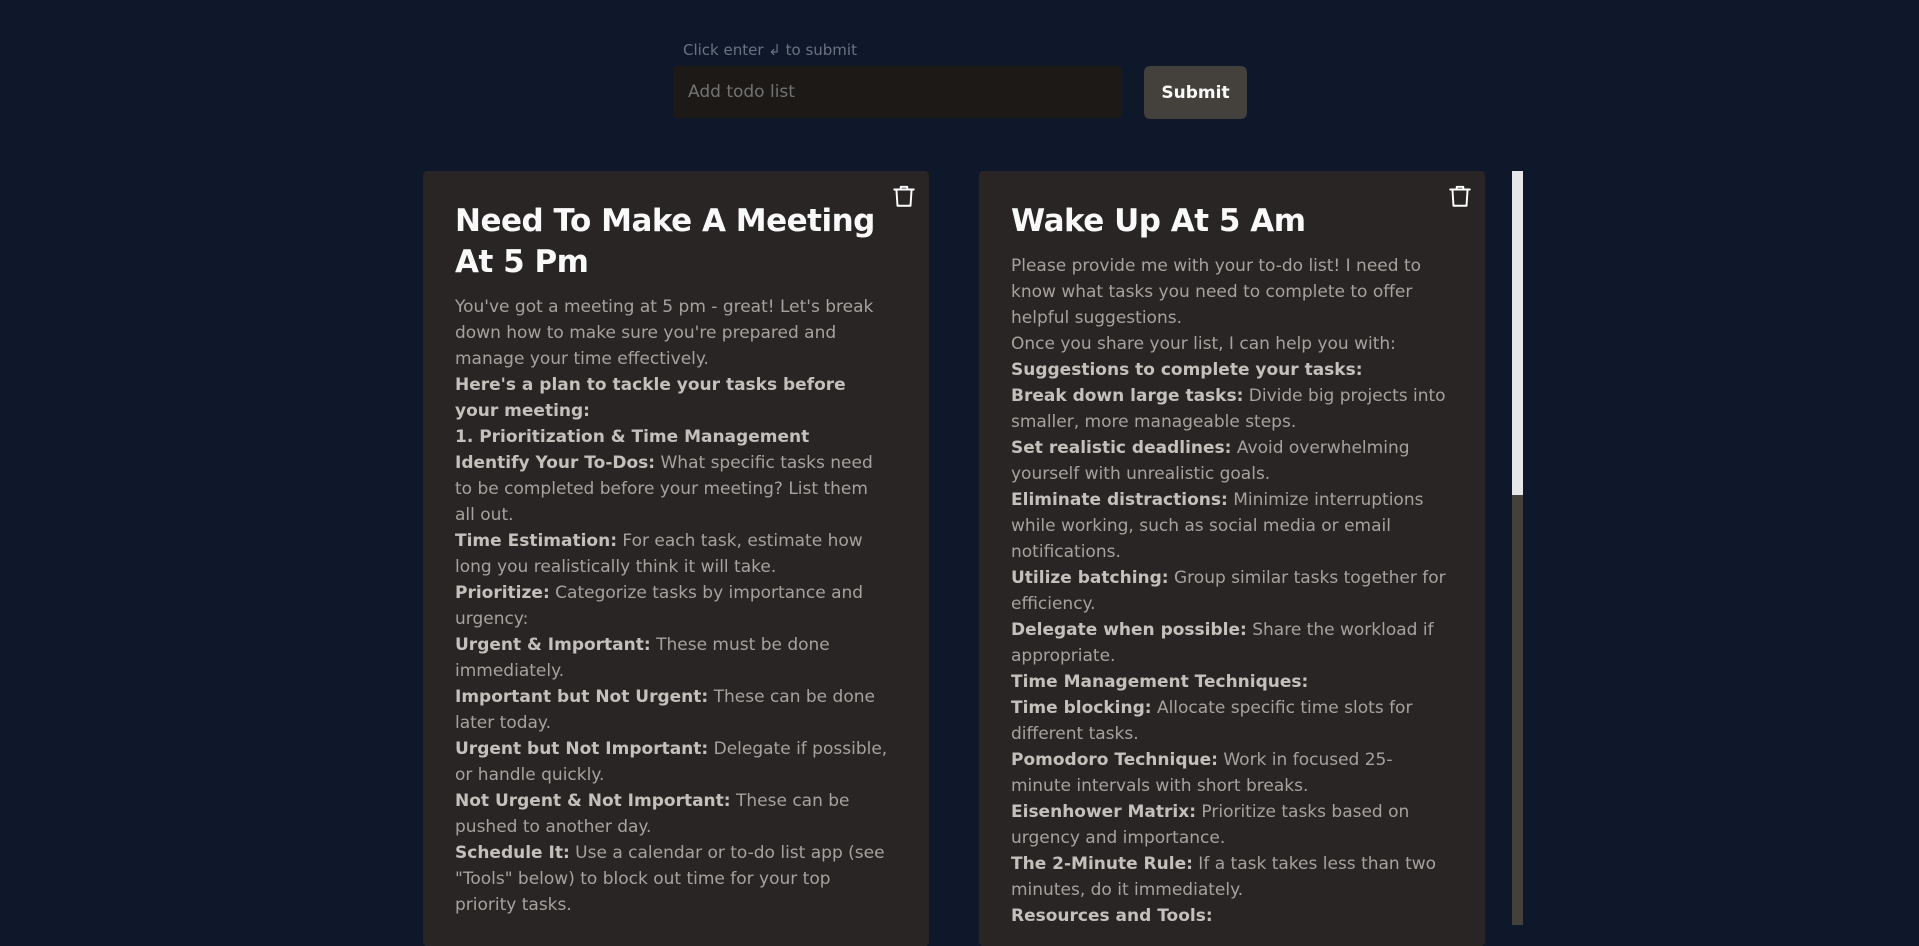 Image resolution: width=1919 pixels, height=946 pixels. I want to click on scrollbar-track, so click(1517, 548).